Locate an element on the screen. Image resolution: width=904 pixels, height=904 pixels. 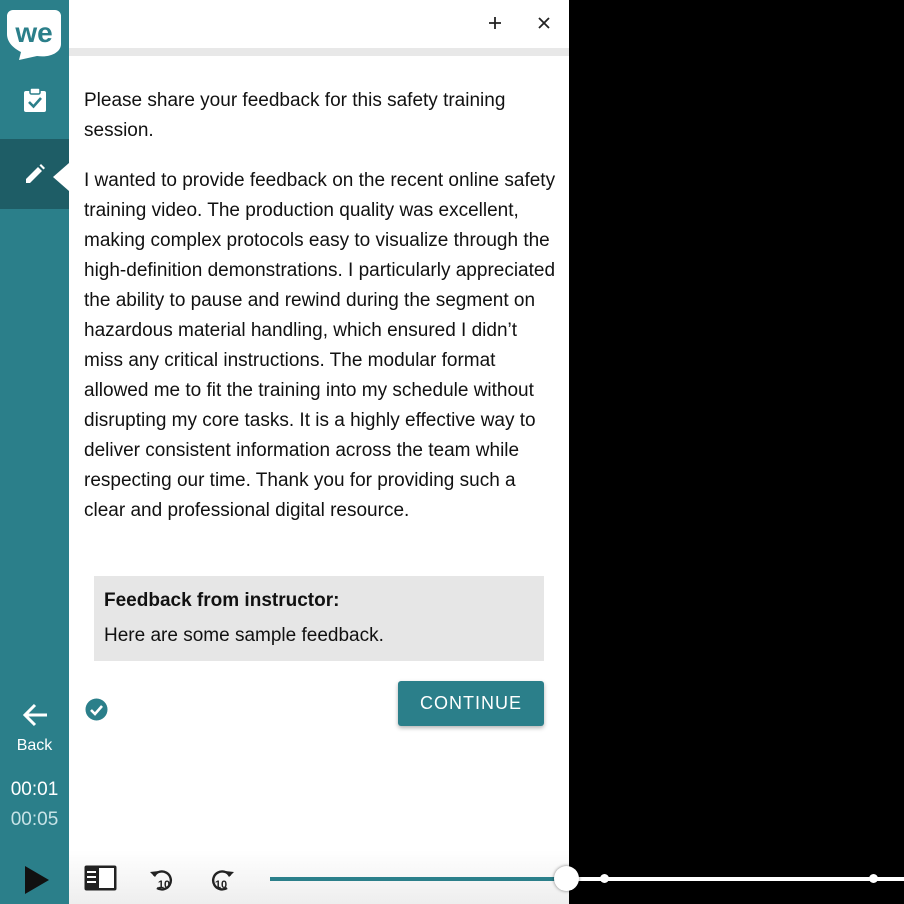
pencil-icon is located at coordinates (35, 173).